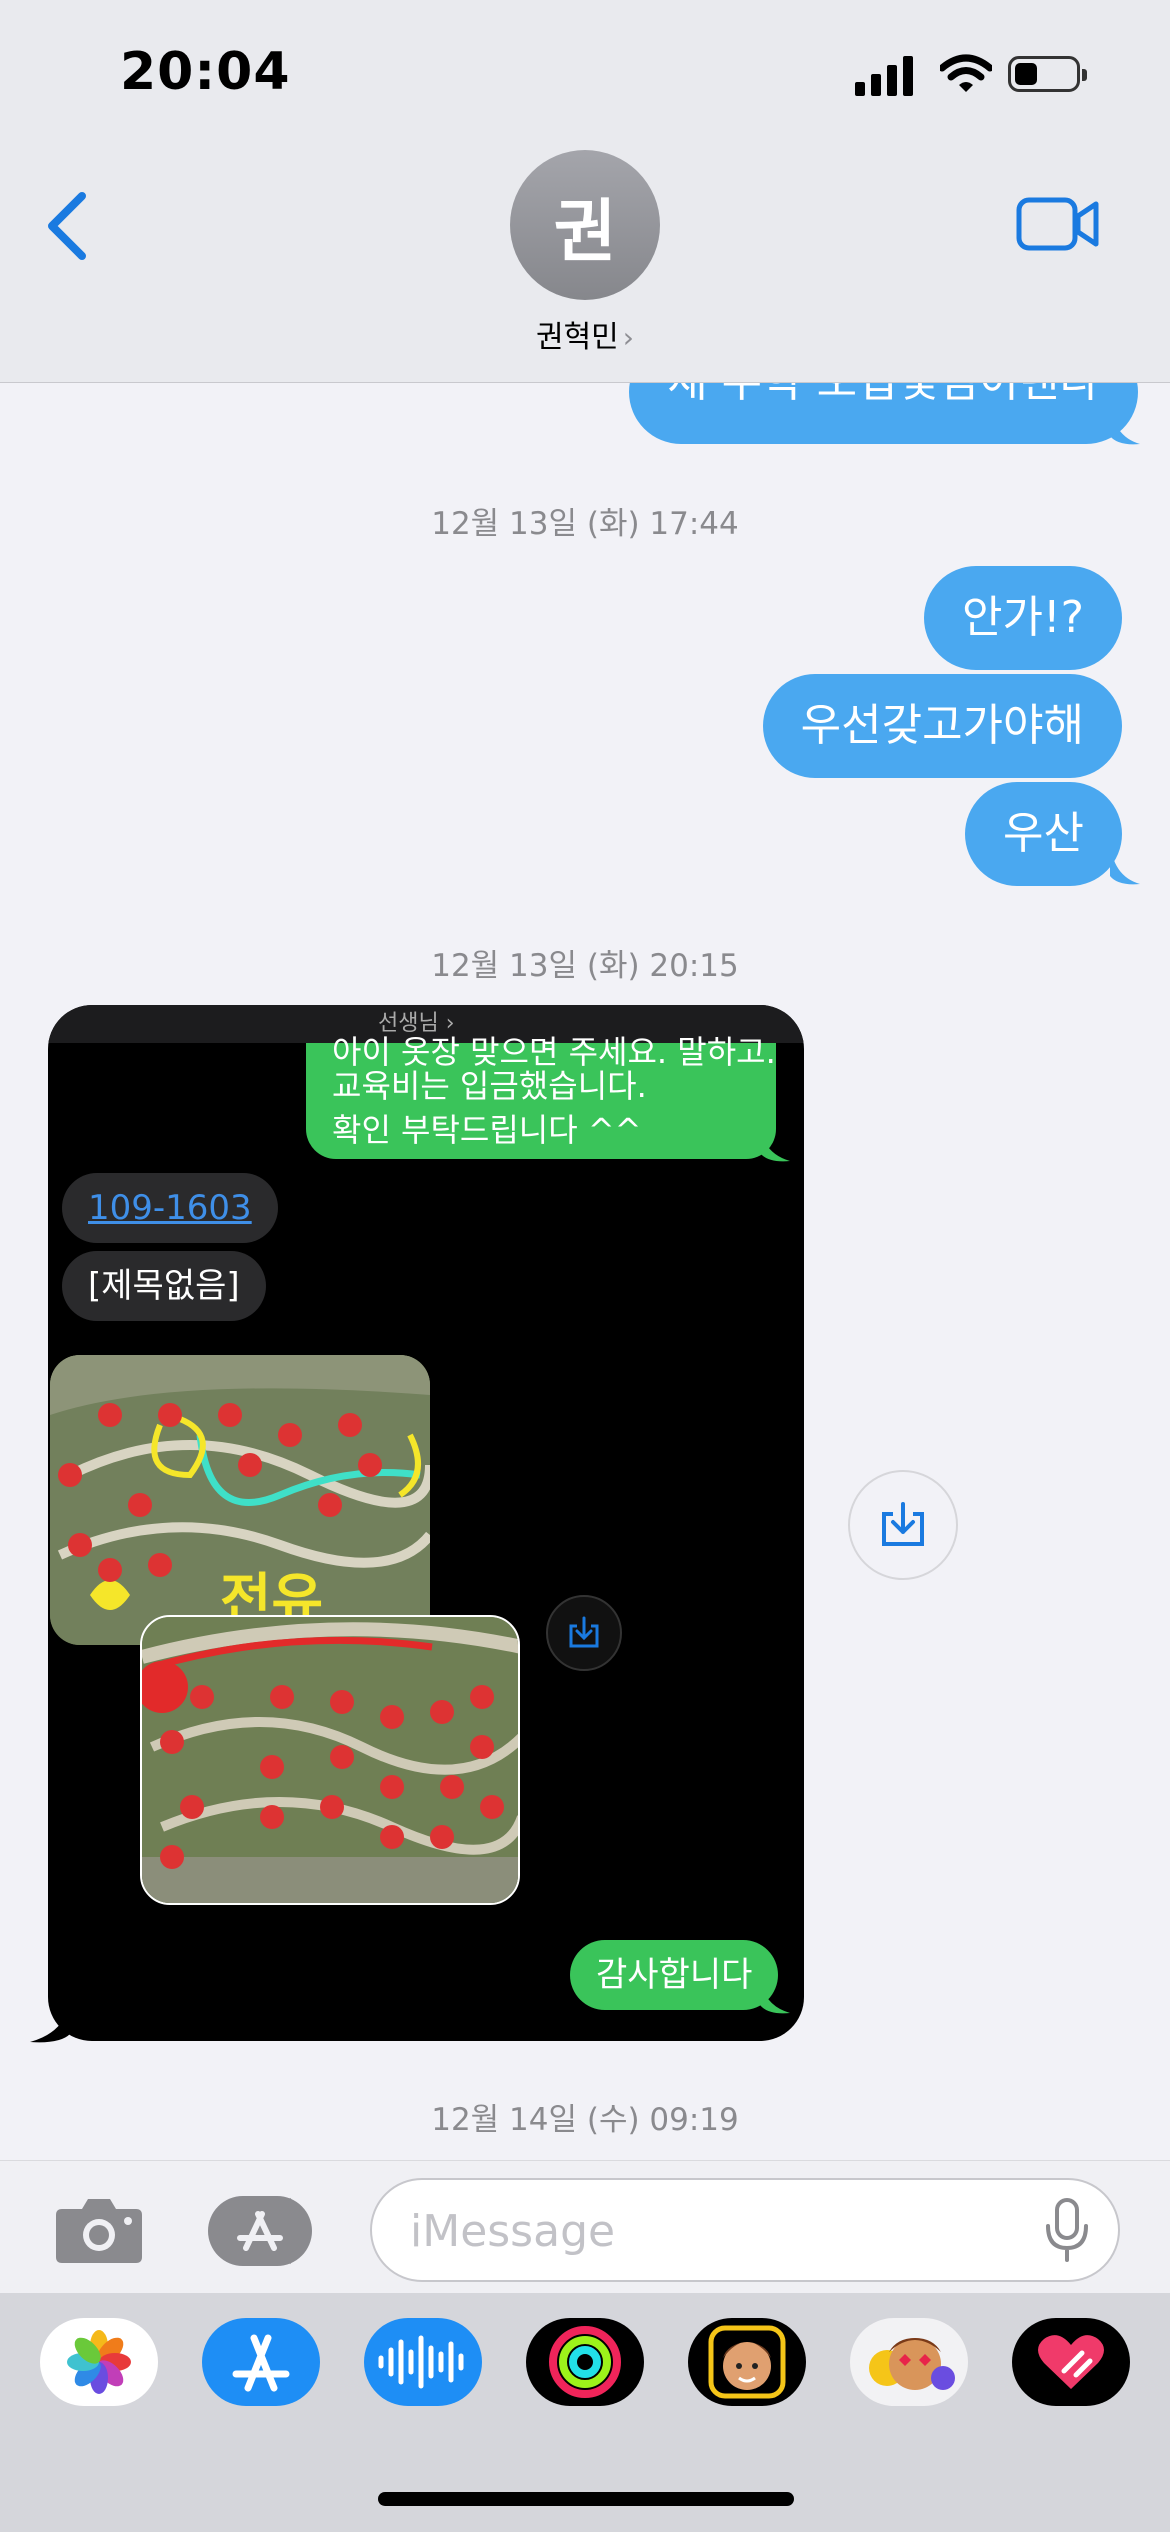 Image resolution: width=1170 pixels, height=2532 pixels. What do you see at coordinates (164, 1286) in the screenshot?
I see `screenshot-no-title-bubble: [제목없음]` at bounding box center [164, 1286].